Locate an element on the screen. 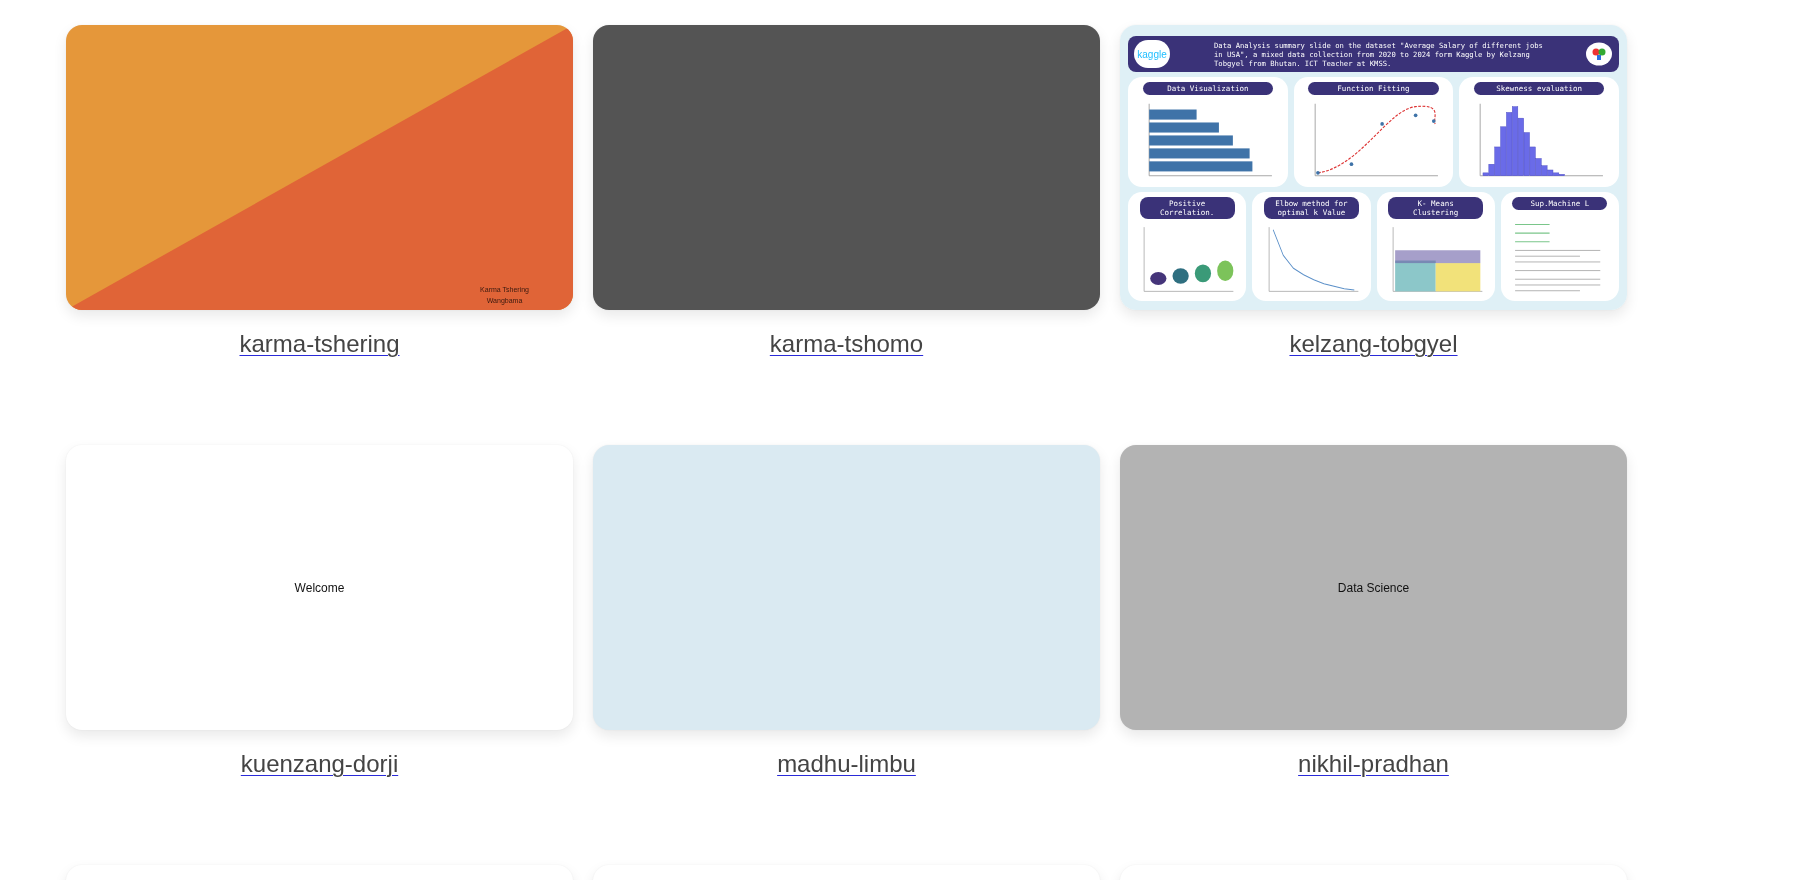 The width and height of the screenshot is (1796, 880). logo: kaggle is located at coordinates (1152, 54).